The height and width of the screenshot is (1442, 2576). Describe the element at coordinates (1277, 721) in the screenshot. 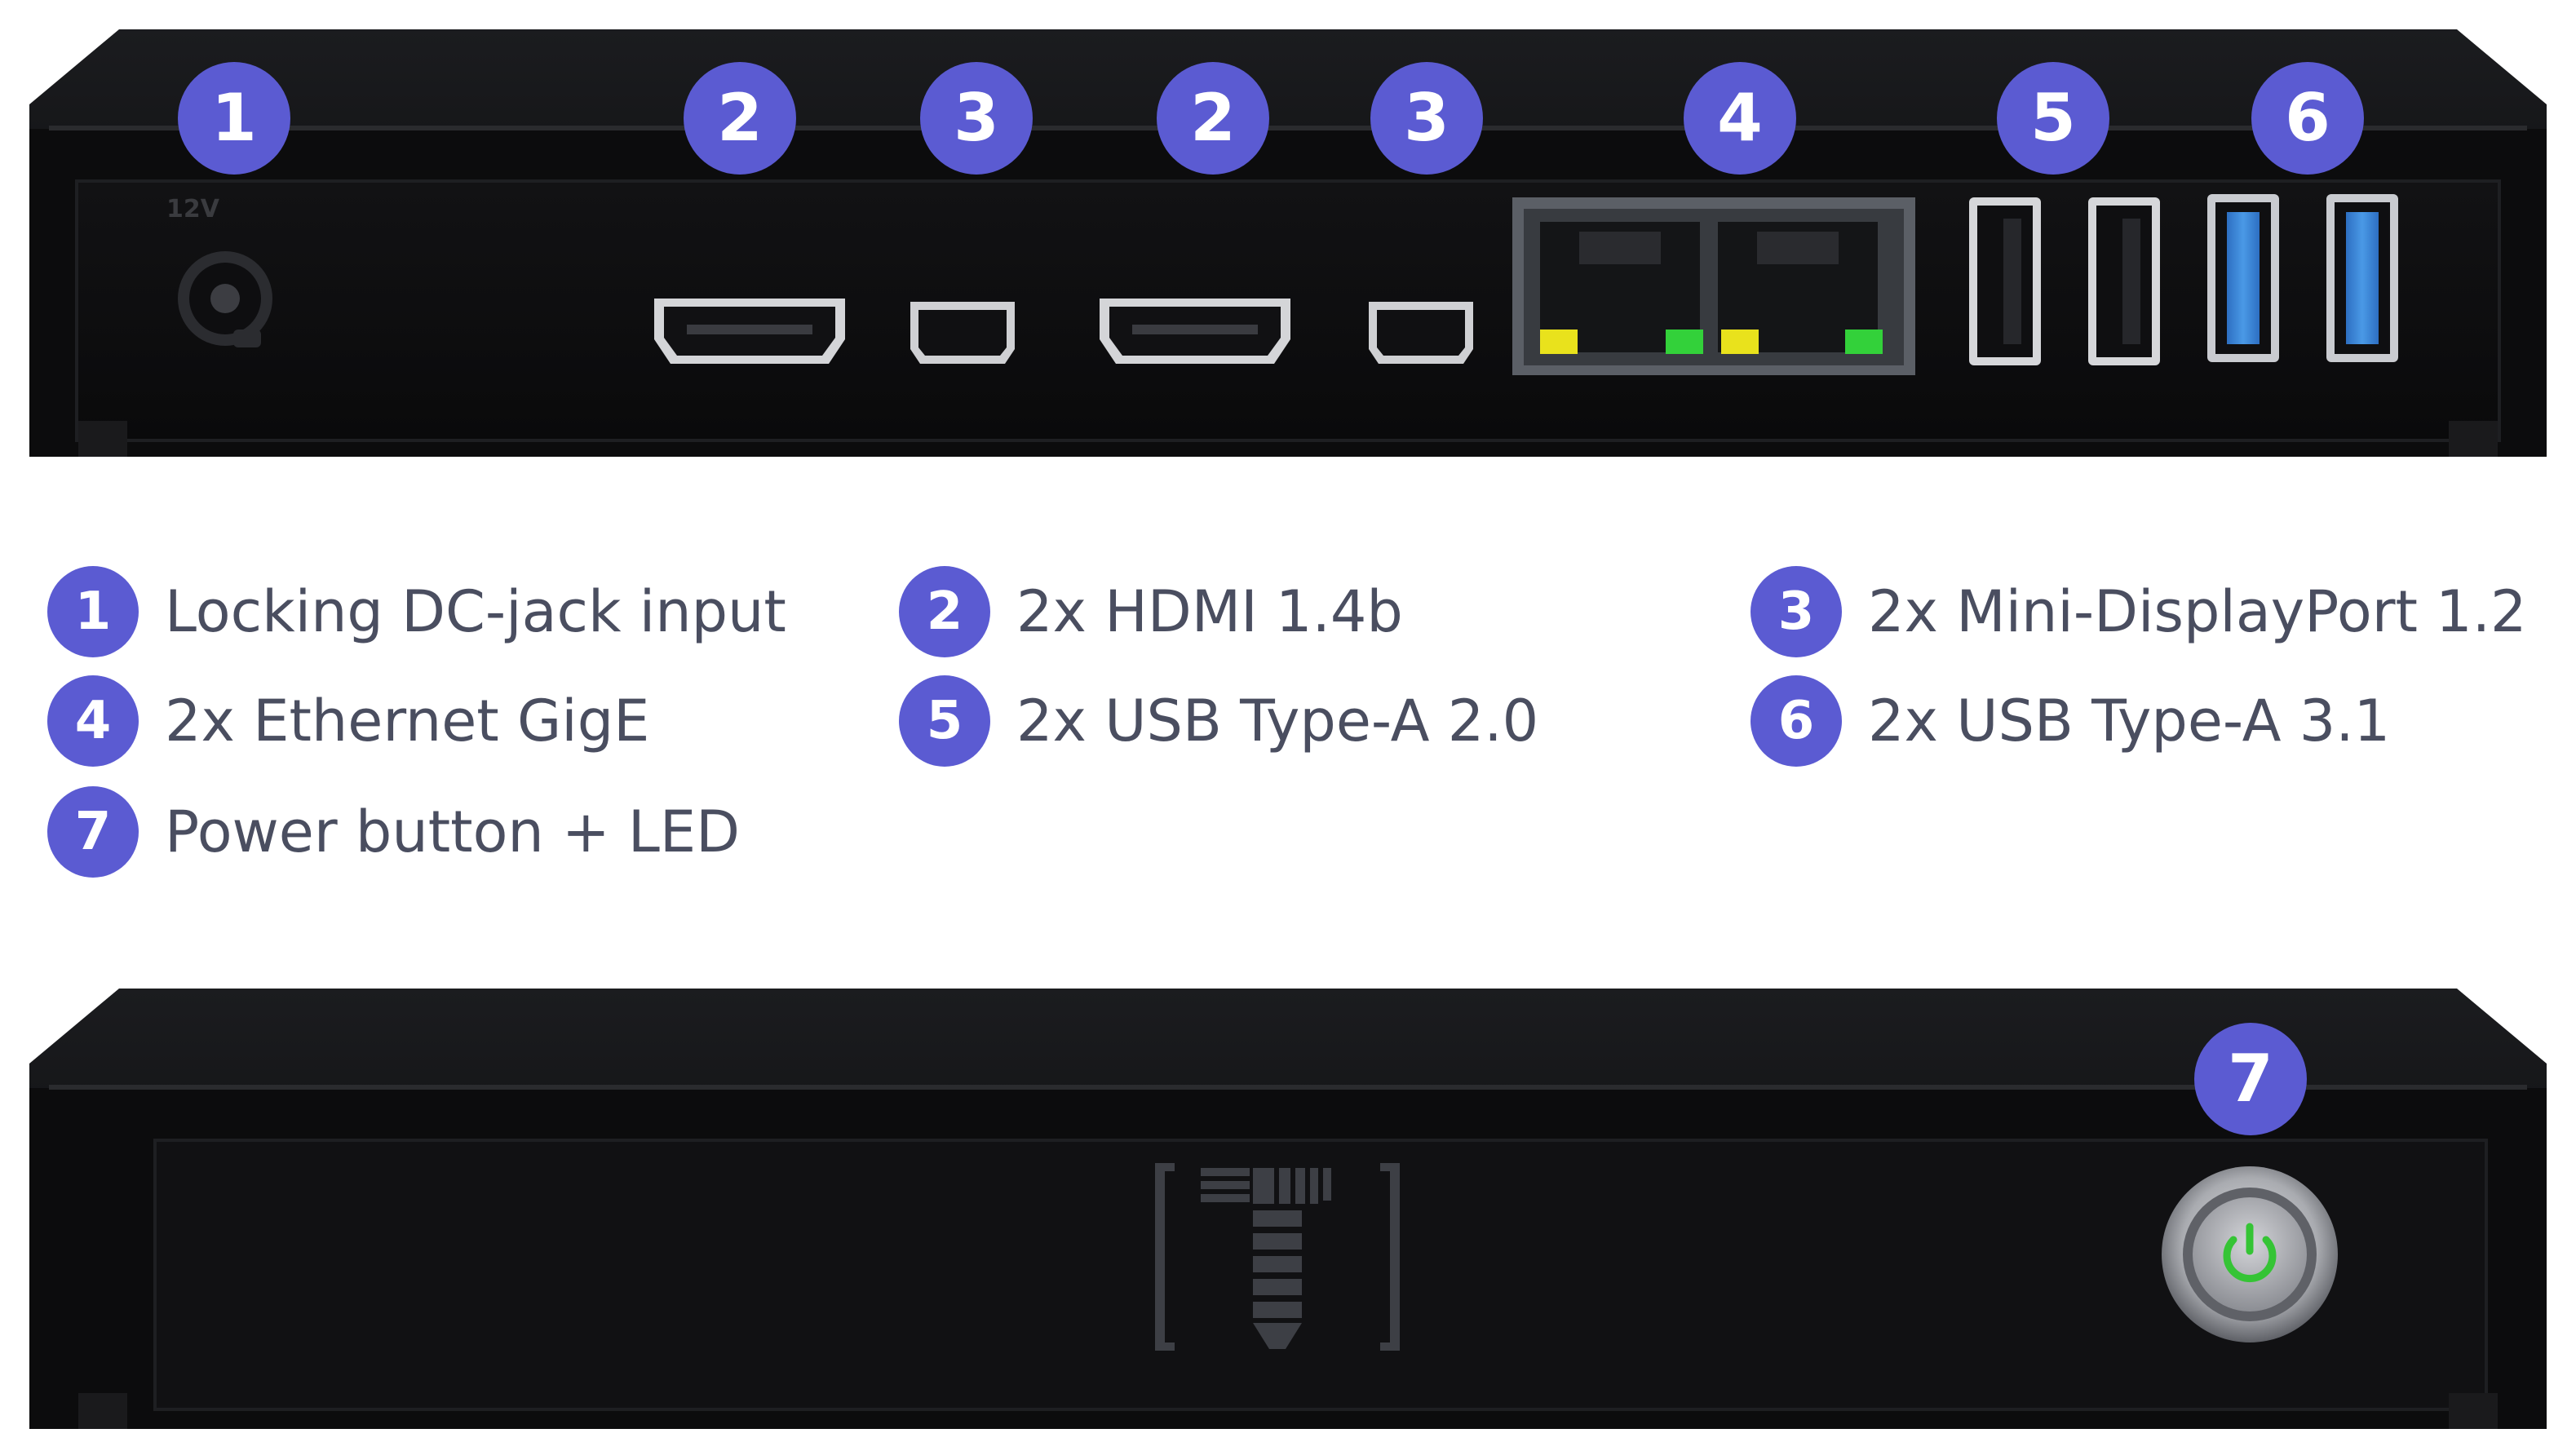

I see `legend-label: 2x USB Type-A 2.0` at that location.